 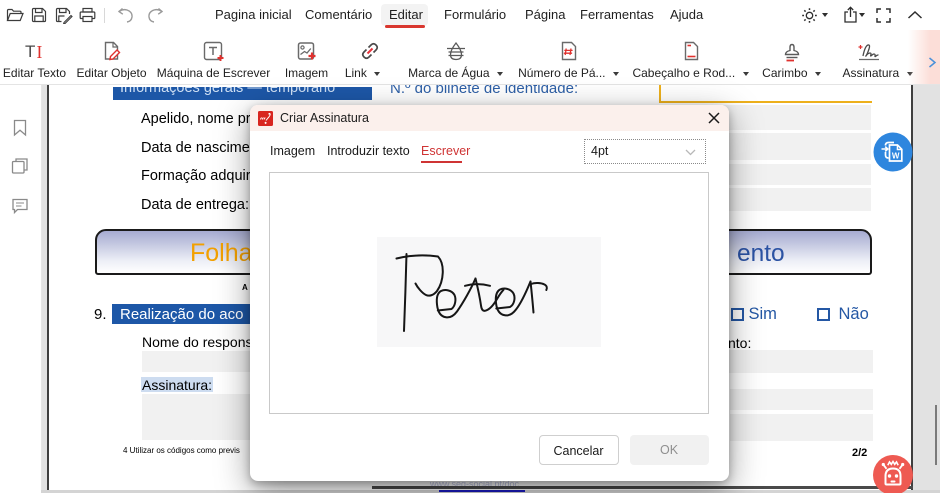 What do you see at coordinates (39, 52) in the screenshot?
I see `svg-text: I` at bounding box center [39, 52].